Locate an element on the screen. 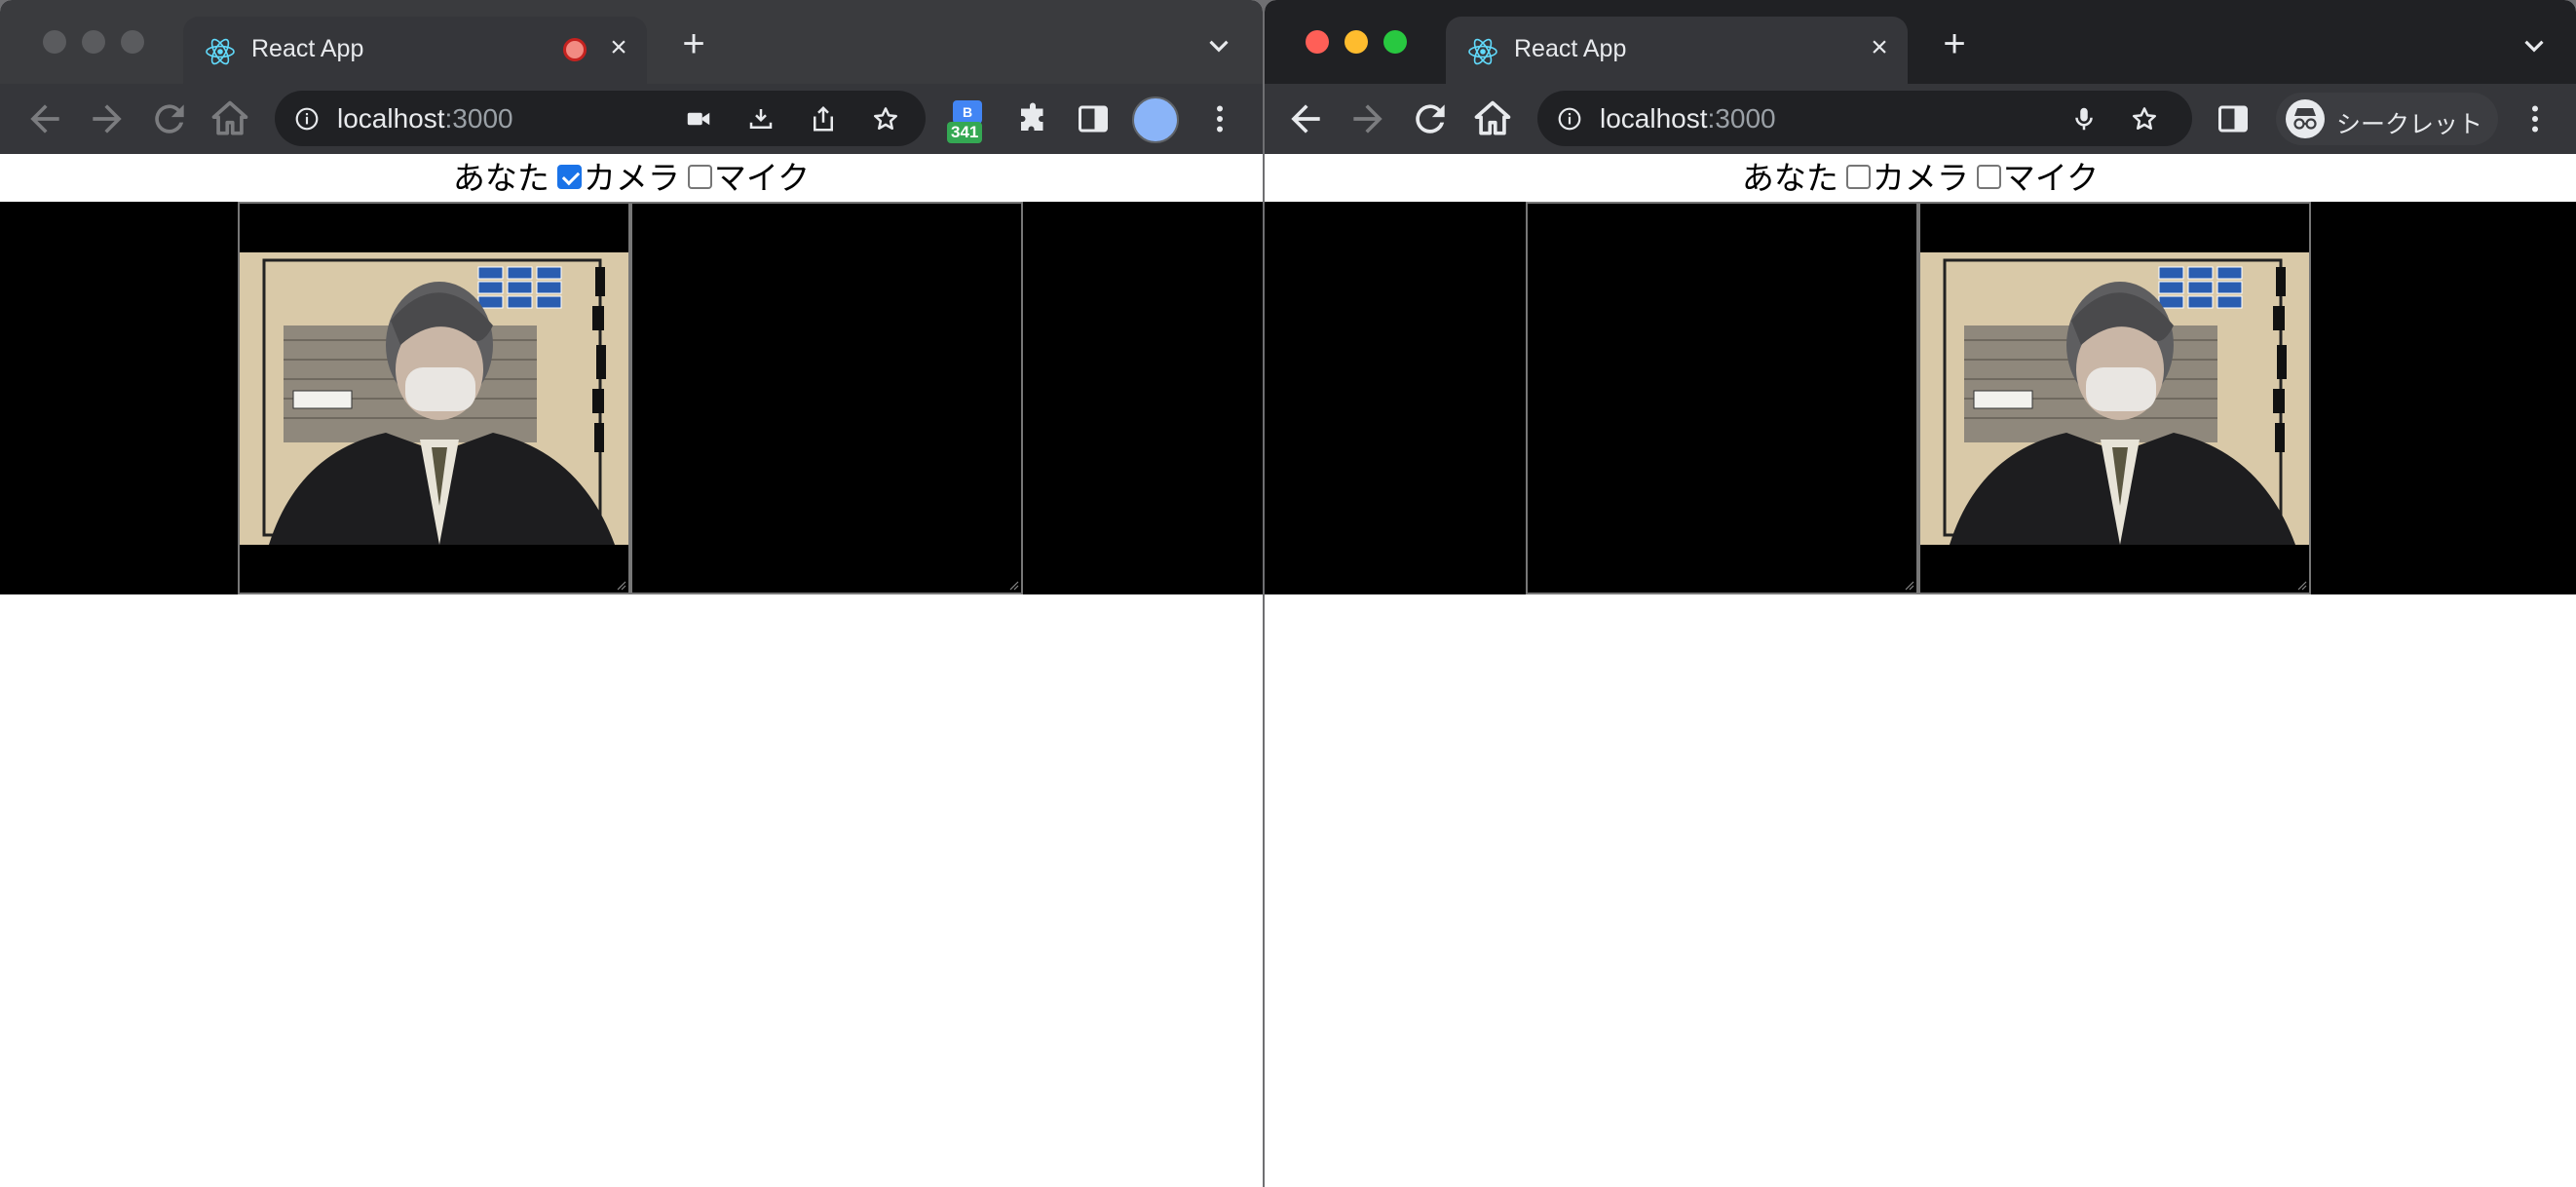 This screenshot has width=2576, height=1187. toolbar: localhost:3000 シークレット is located at coordinates (1920, 119).